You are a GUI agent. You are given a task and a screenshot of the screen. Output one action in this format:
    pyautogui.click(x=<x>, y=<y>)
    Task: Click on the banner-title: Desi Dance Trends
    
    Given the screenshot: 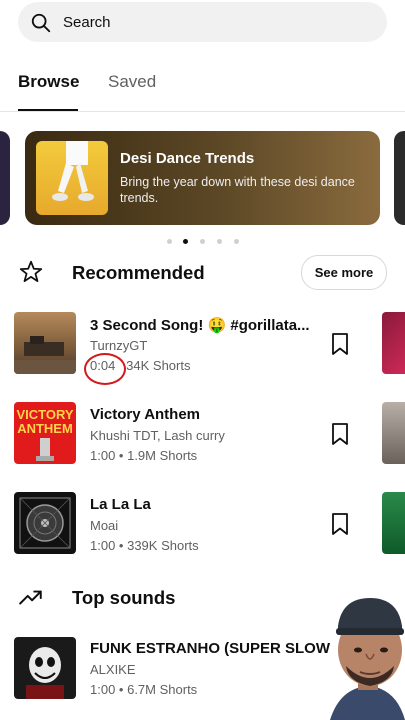 What is the action you would take?
    pyautogui.click(x=187, y=158)
    